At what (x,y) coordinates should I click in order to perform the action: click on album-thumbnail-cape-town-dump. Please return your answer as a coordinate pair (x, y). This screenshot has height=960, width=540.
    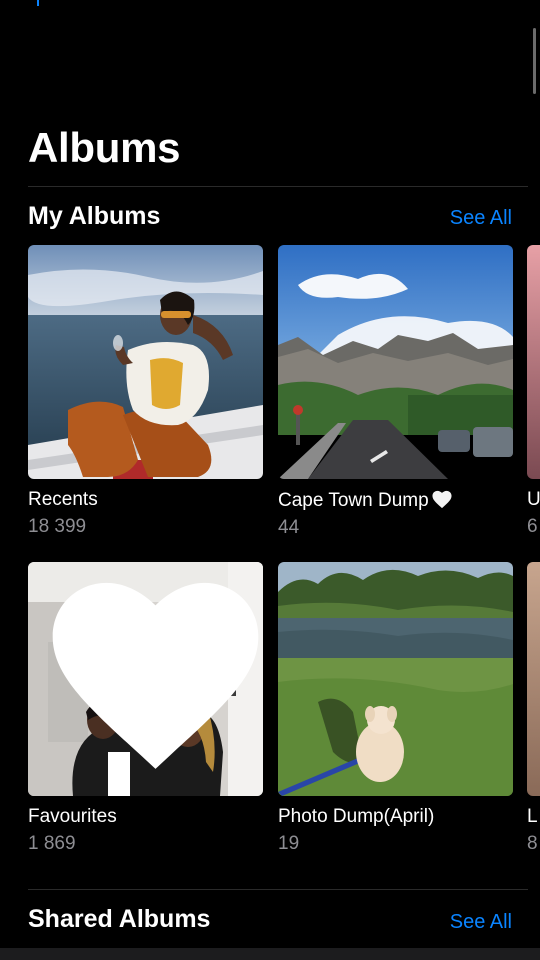
    Looking at the image, I should click on (395, 362).